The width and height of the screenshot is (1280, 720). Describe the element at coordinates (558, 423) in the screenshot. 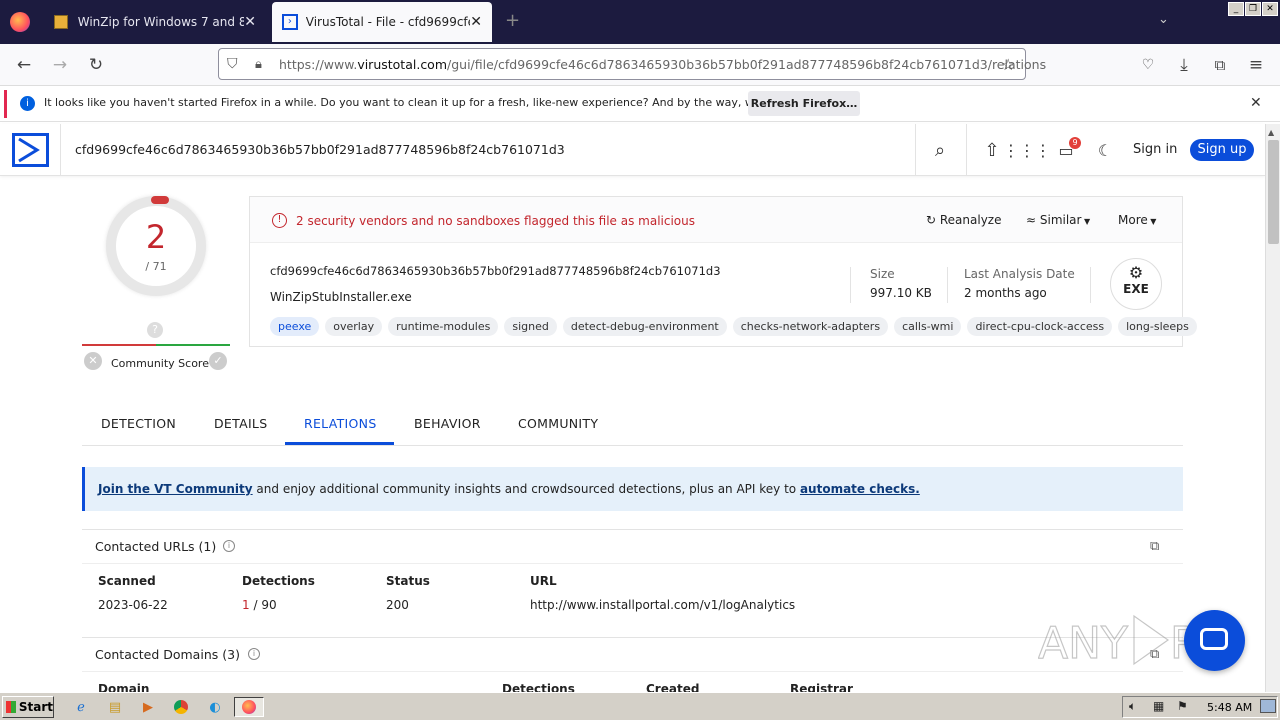

I see `tab-community: COMMUNITY` at that location.